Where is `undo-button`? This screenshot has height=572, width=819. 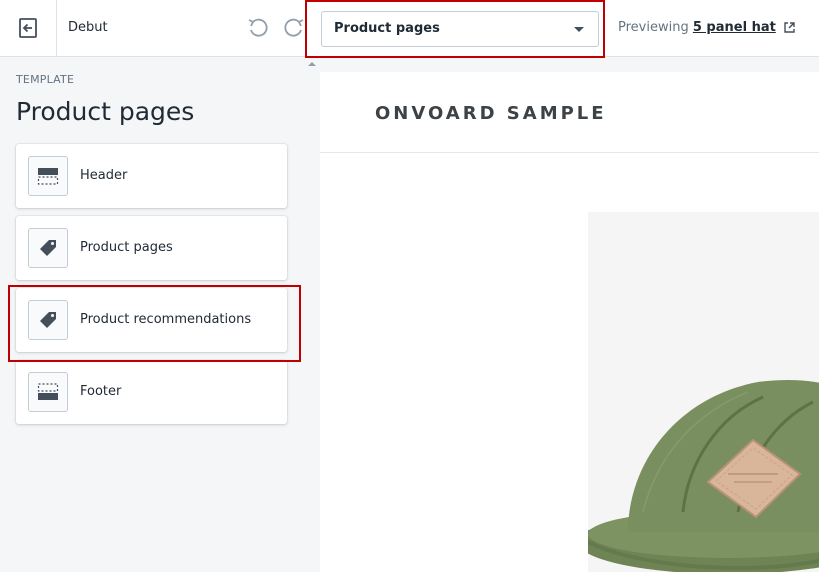
undo-button is located at coordinates (258, 27).